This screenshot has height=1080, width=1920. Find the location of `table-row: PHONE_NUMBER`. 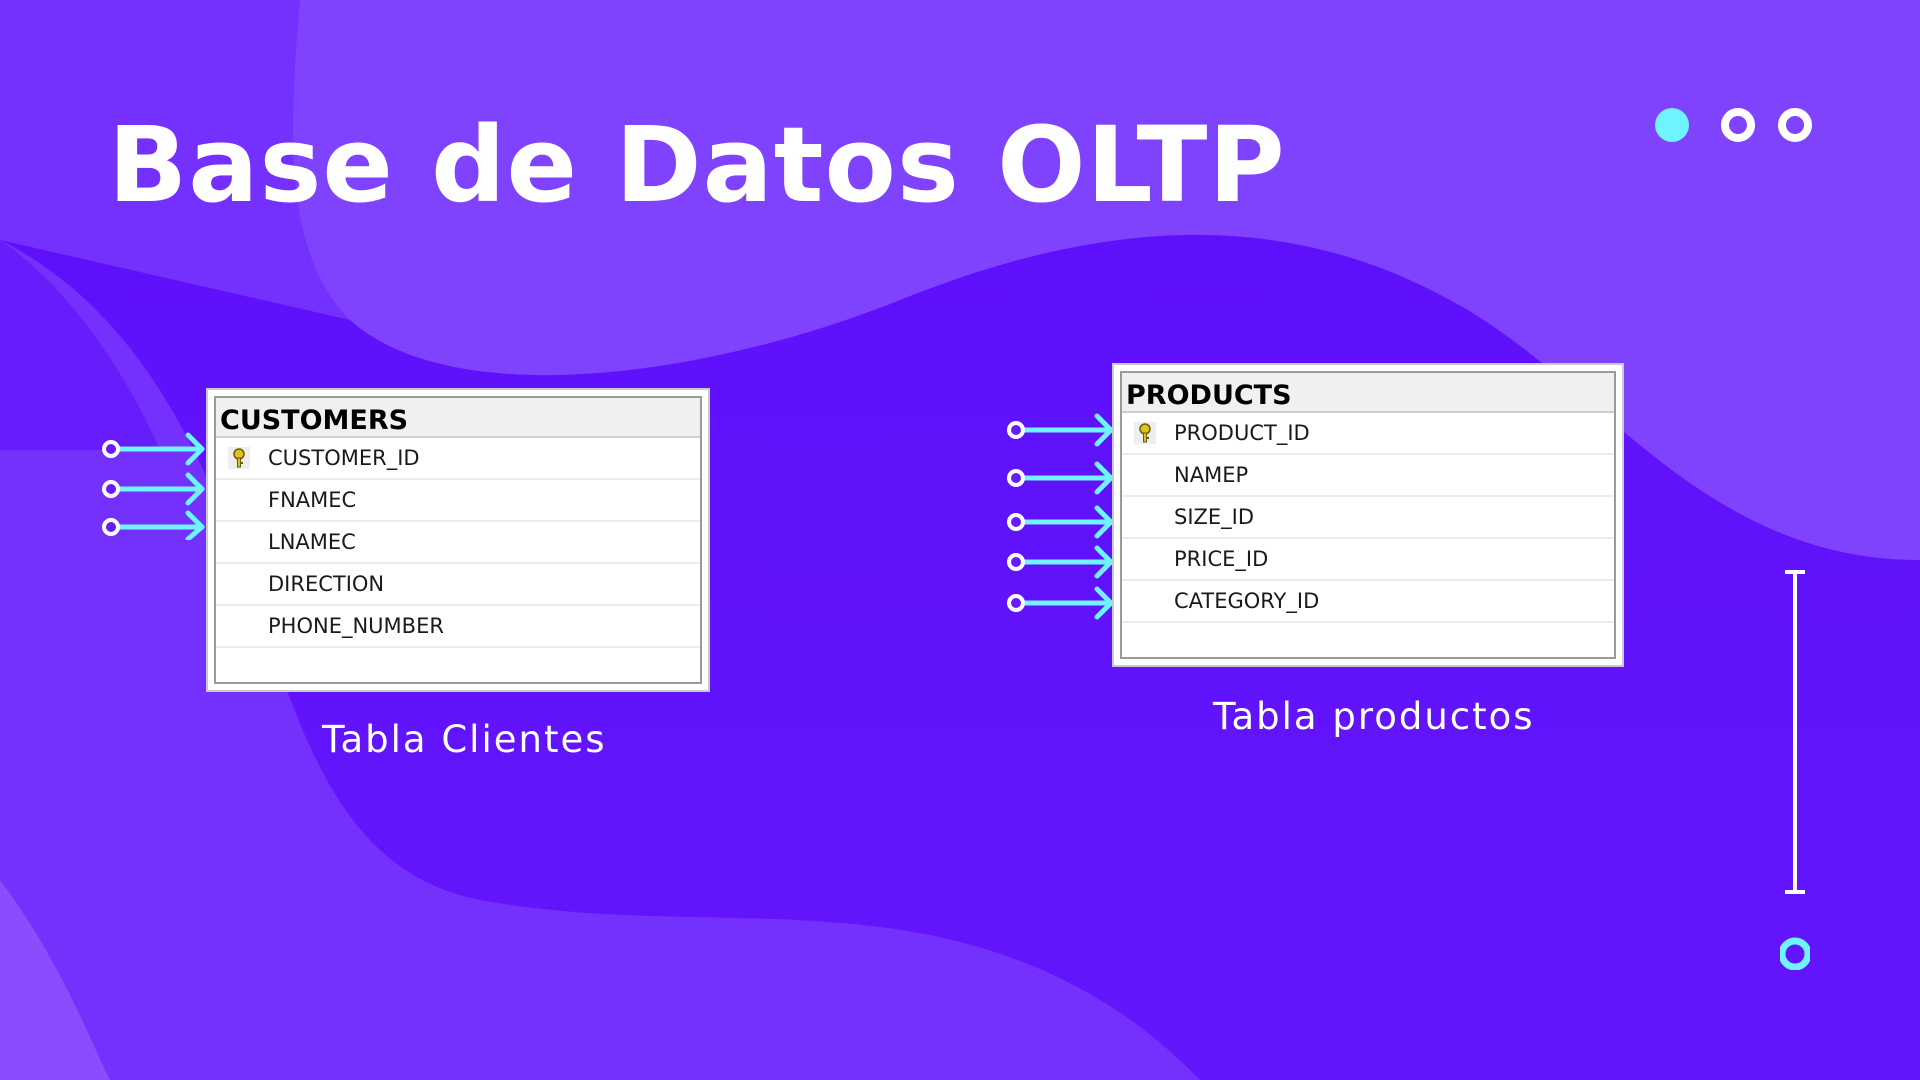

table-row: PHONE_NUMBER is located at coordinates (458, 627).